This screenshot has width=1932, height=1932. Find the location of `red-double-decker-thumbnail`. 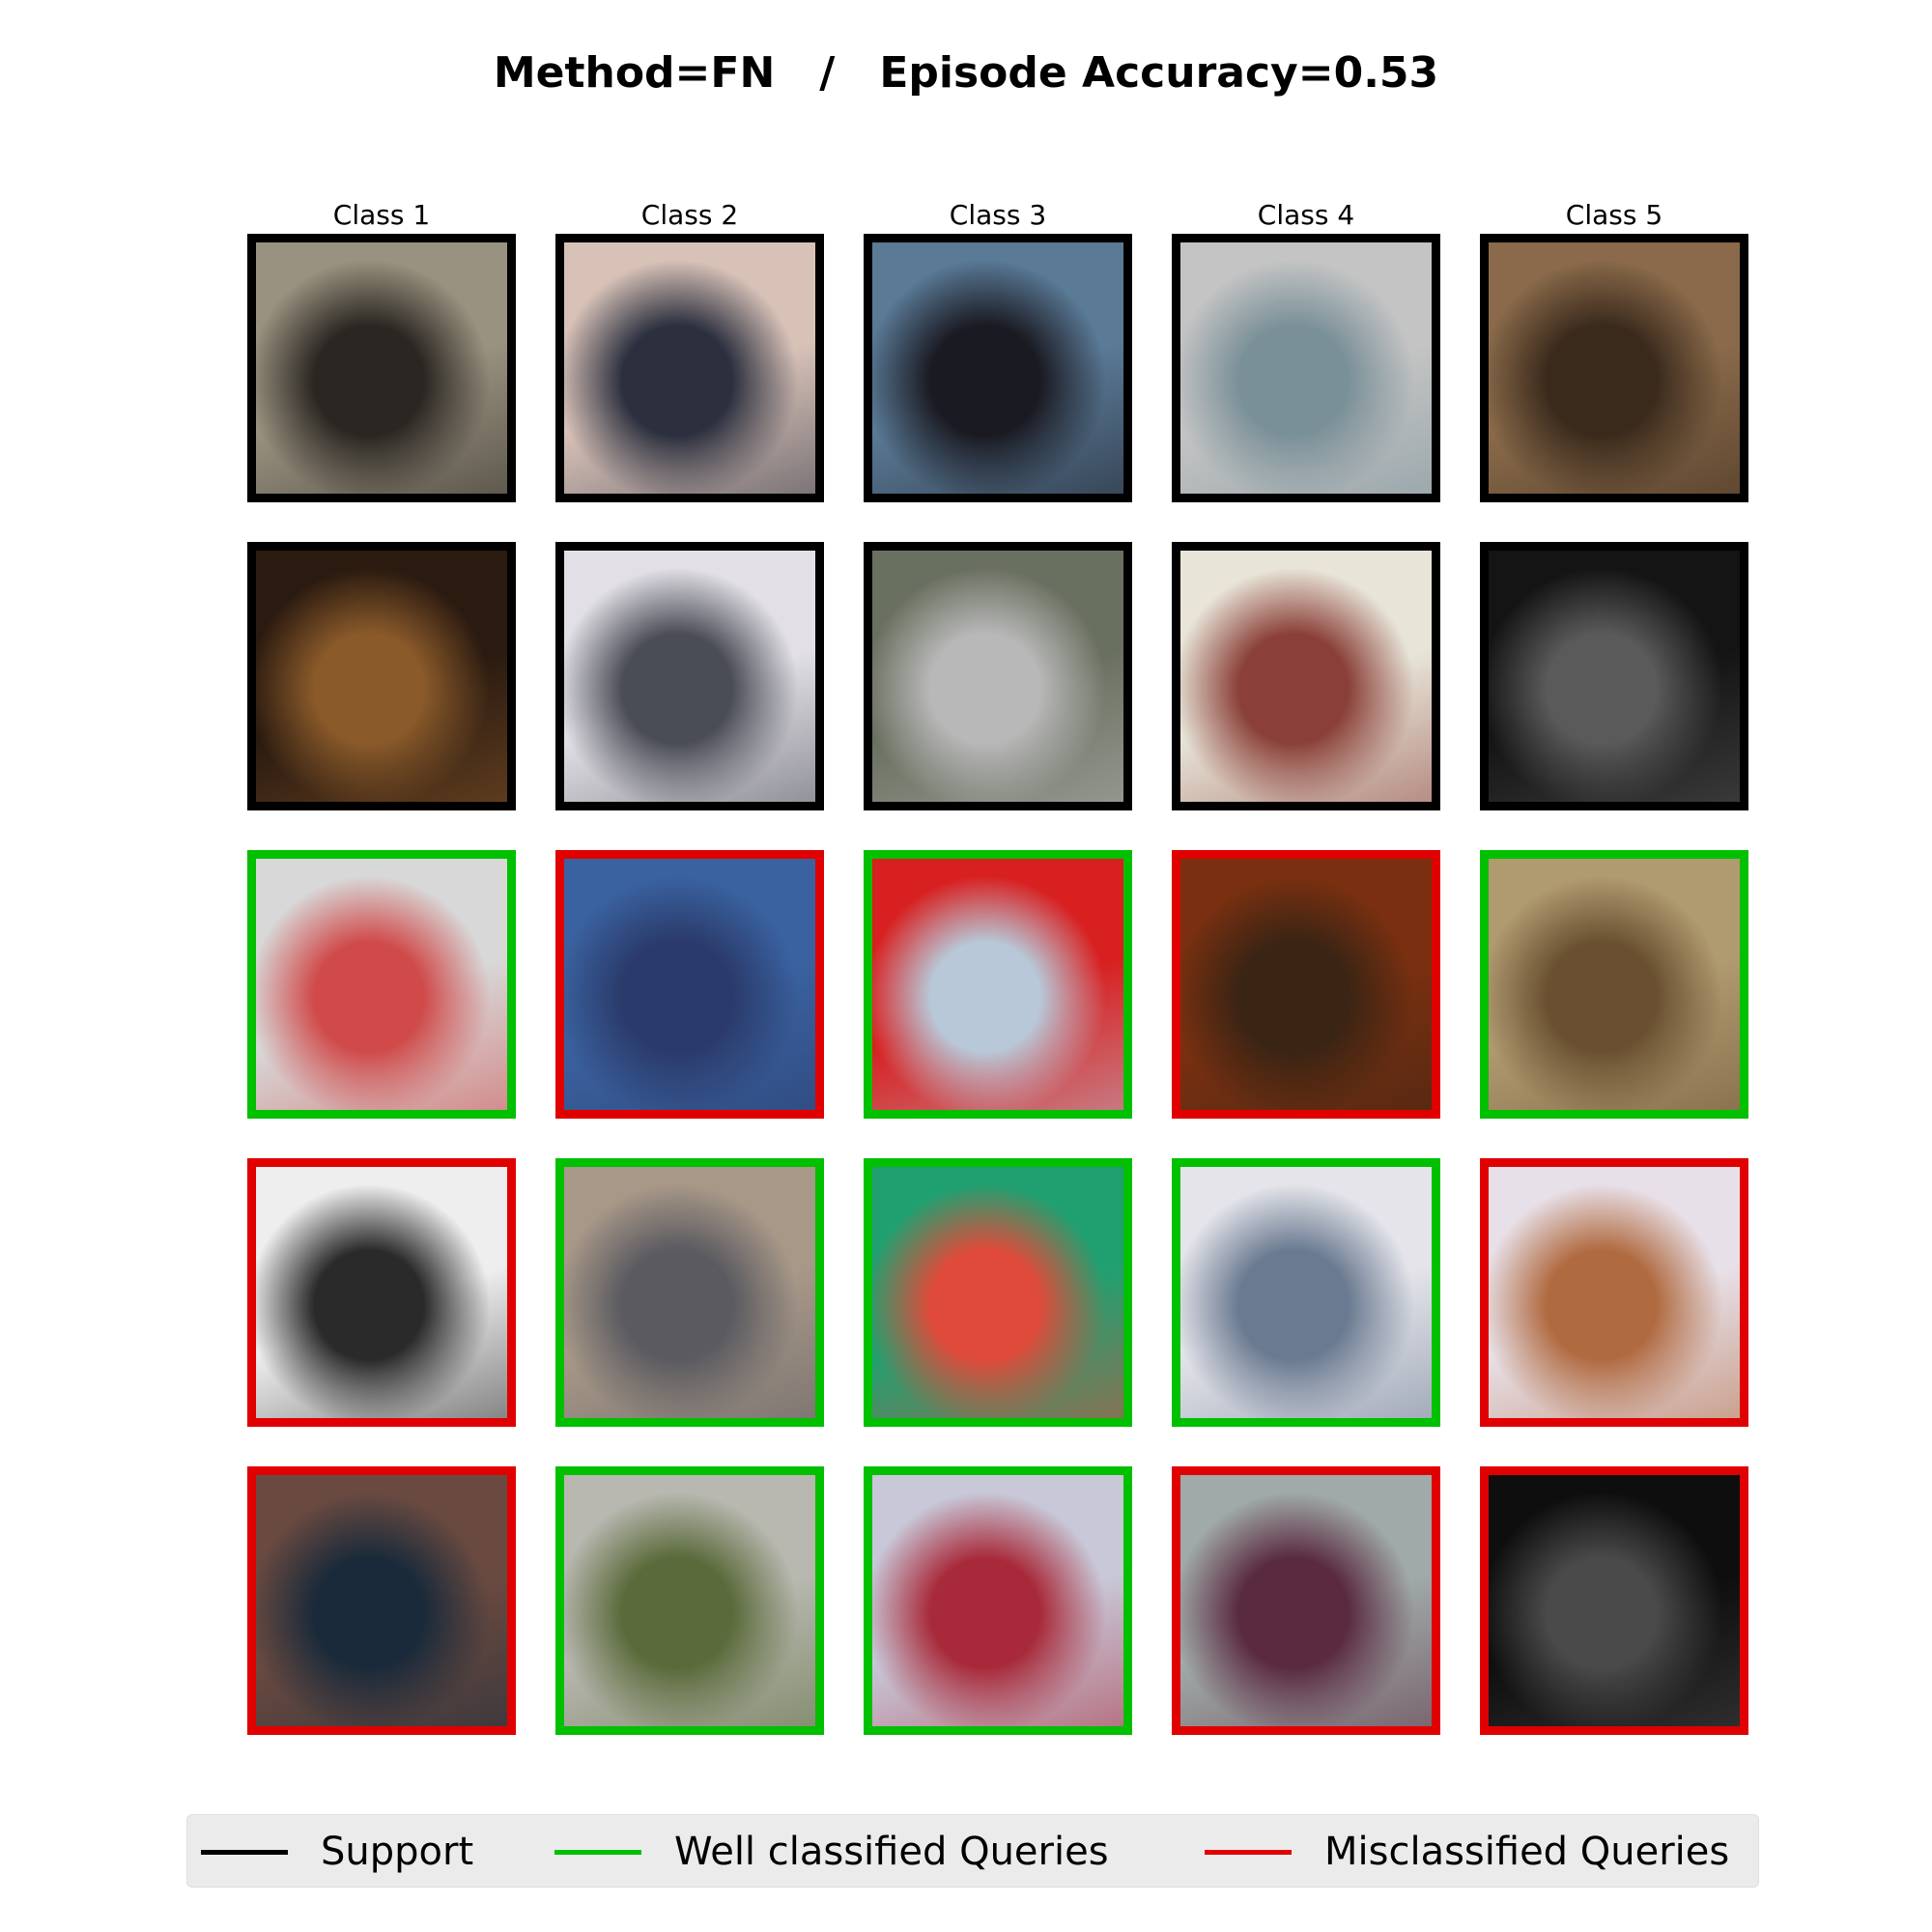

red-double-decker-thumbnail is located at coordinates (997, 984).